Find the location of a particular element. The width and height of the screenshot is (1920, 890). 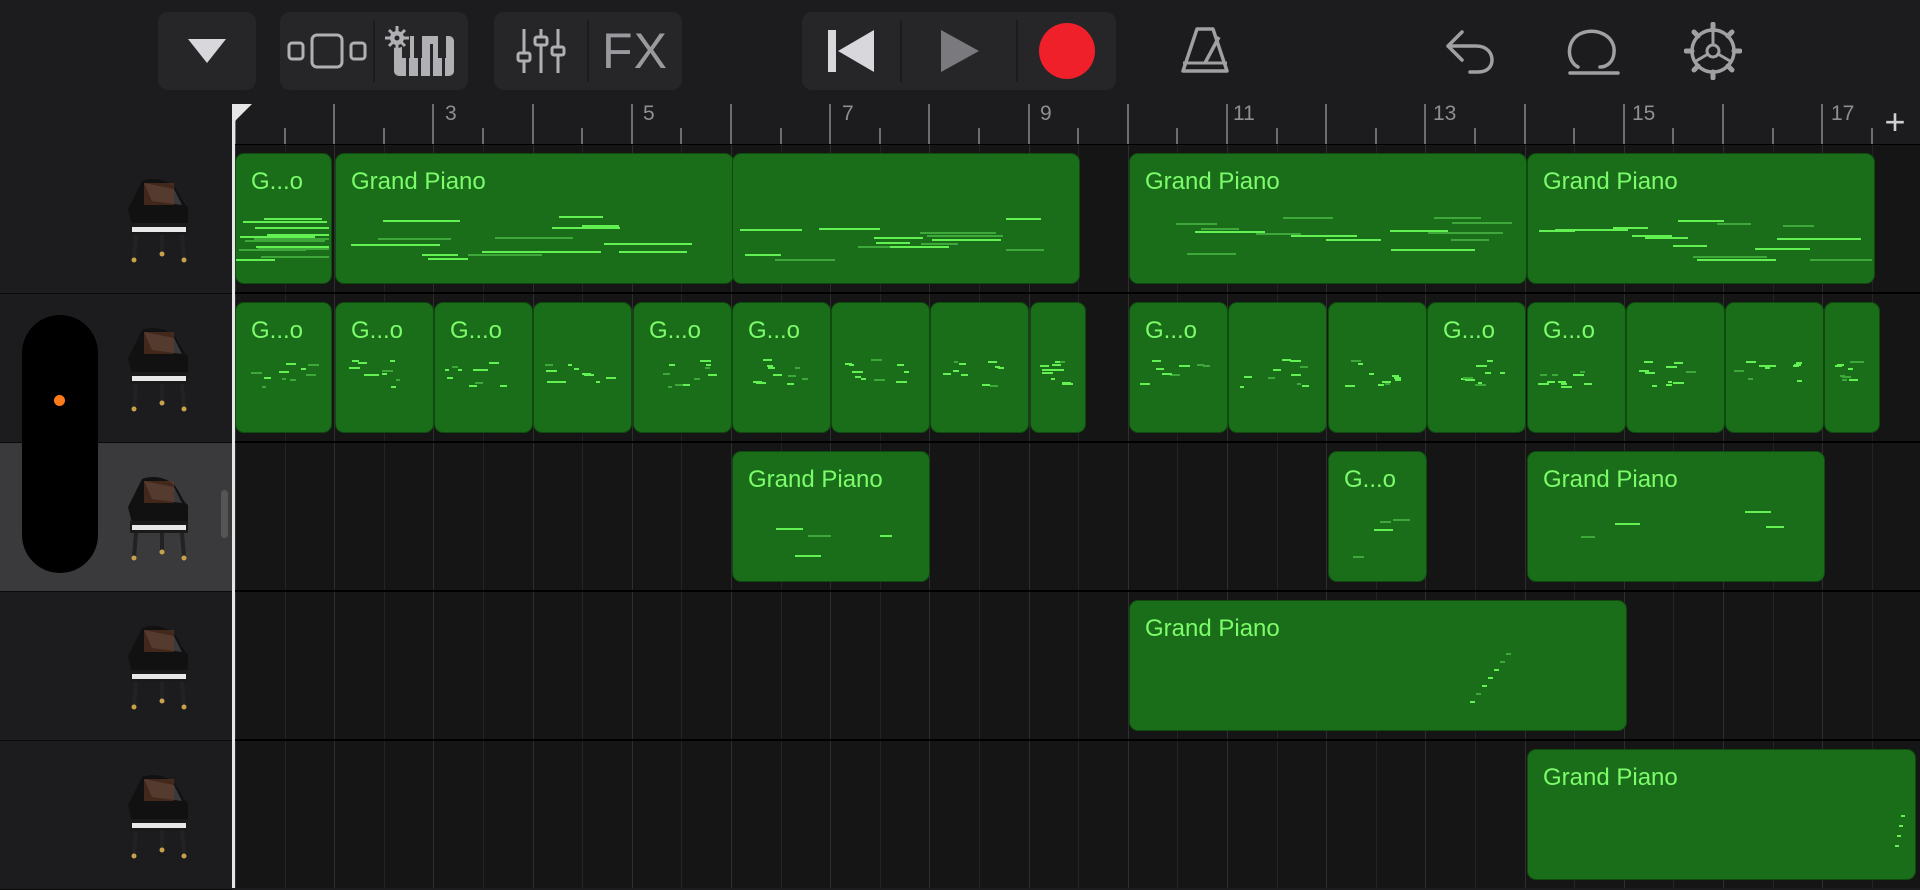

mixer-fx-group: FX is located at coordinates (588, 51).